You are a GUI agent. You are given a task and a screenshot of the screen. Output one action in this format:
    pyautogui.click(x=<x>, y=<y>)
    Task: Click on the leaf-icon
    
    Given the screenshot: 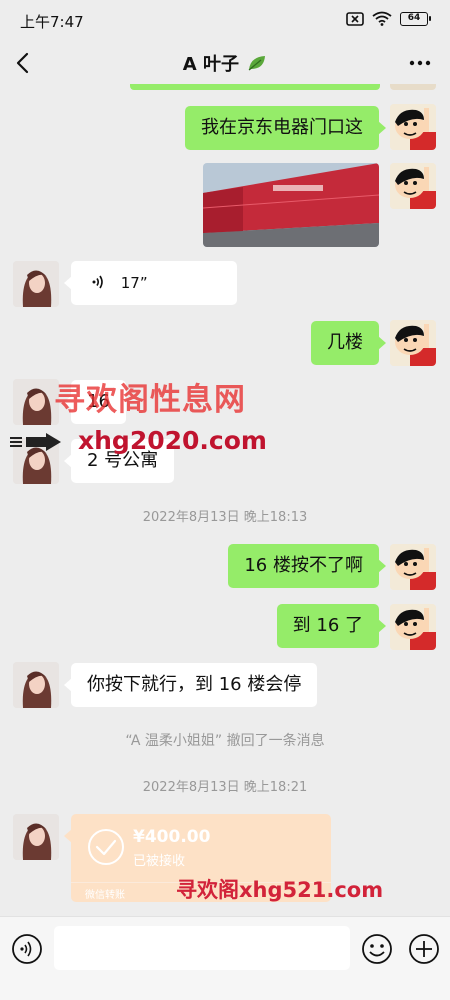 What is the action you would take?
    pyautogui.click(x=257, y=63)
    